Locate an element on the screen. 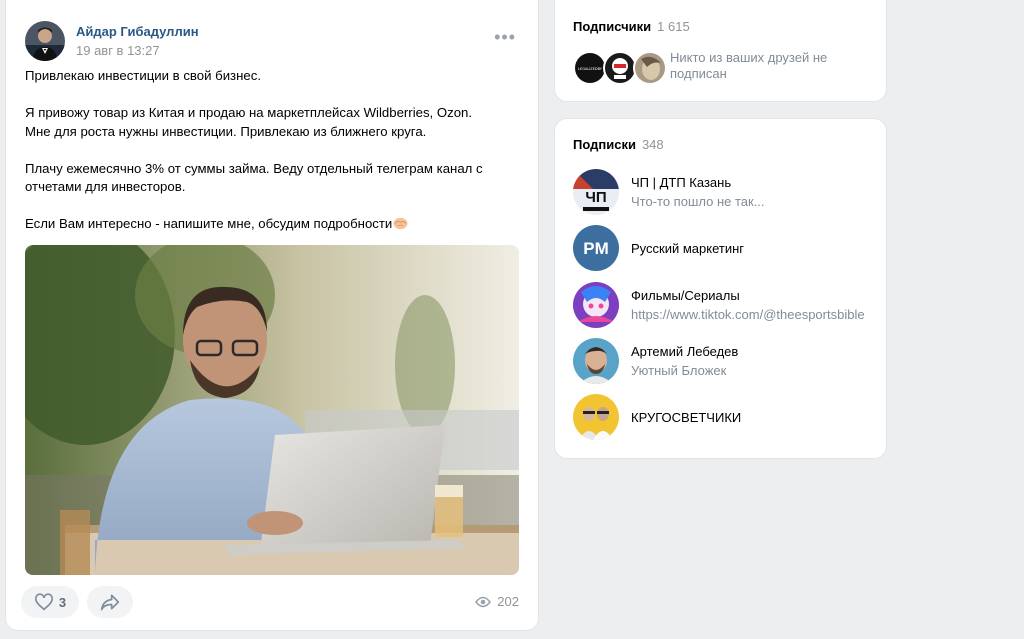 The height and width of the screenshot is (639, 1024). subscription-item: КРУГОСВЕТЧИКИ is located at coordinates (657, 417).